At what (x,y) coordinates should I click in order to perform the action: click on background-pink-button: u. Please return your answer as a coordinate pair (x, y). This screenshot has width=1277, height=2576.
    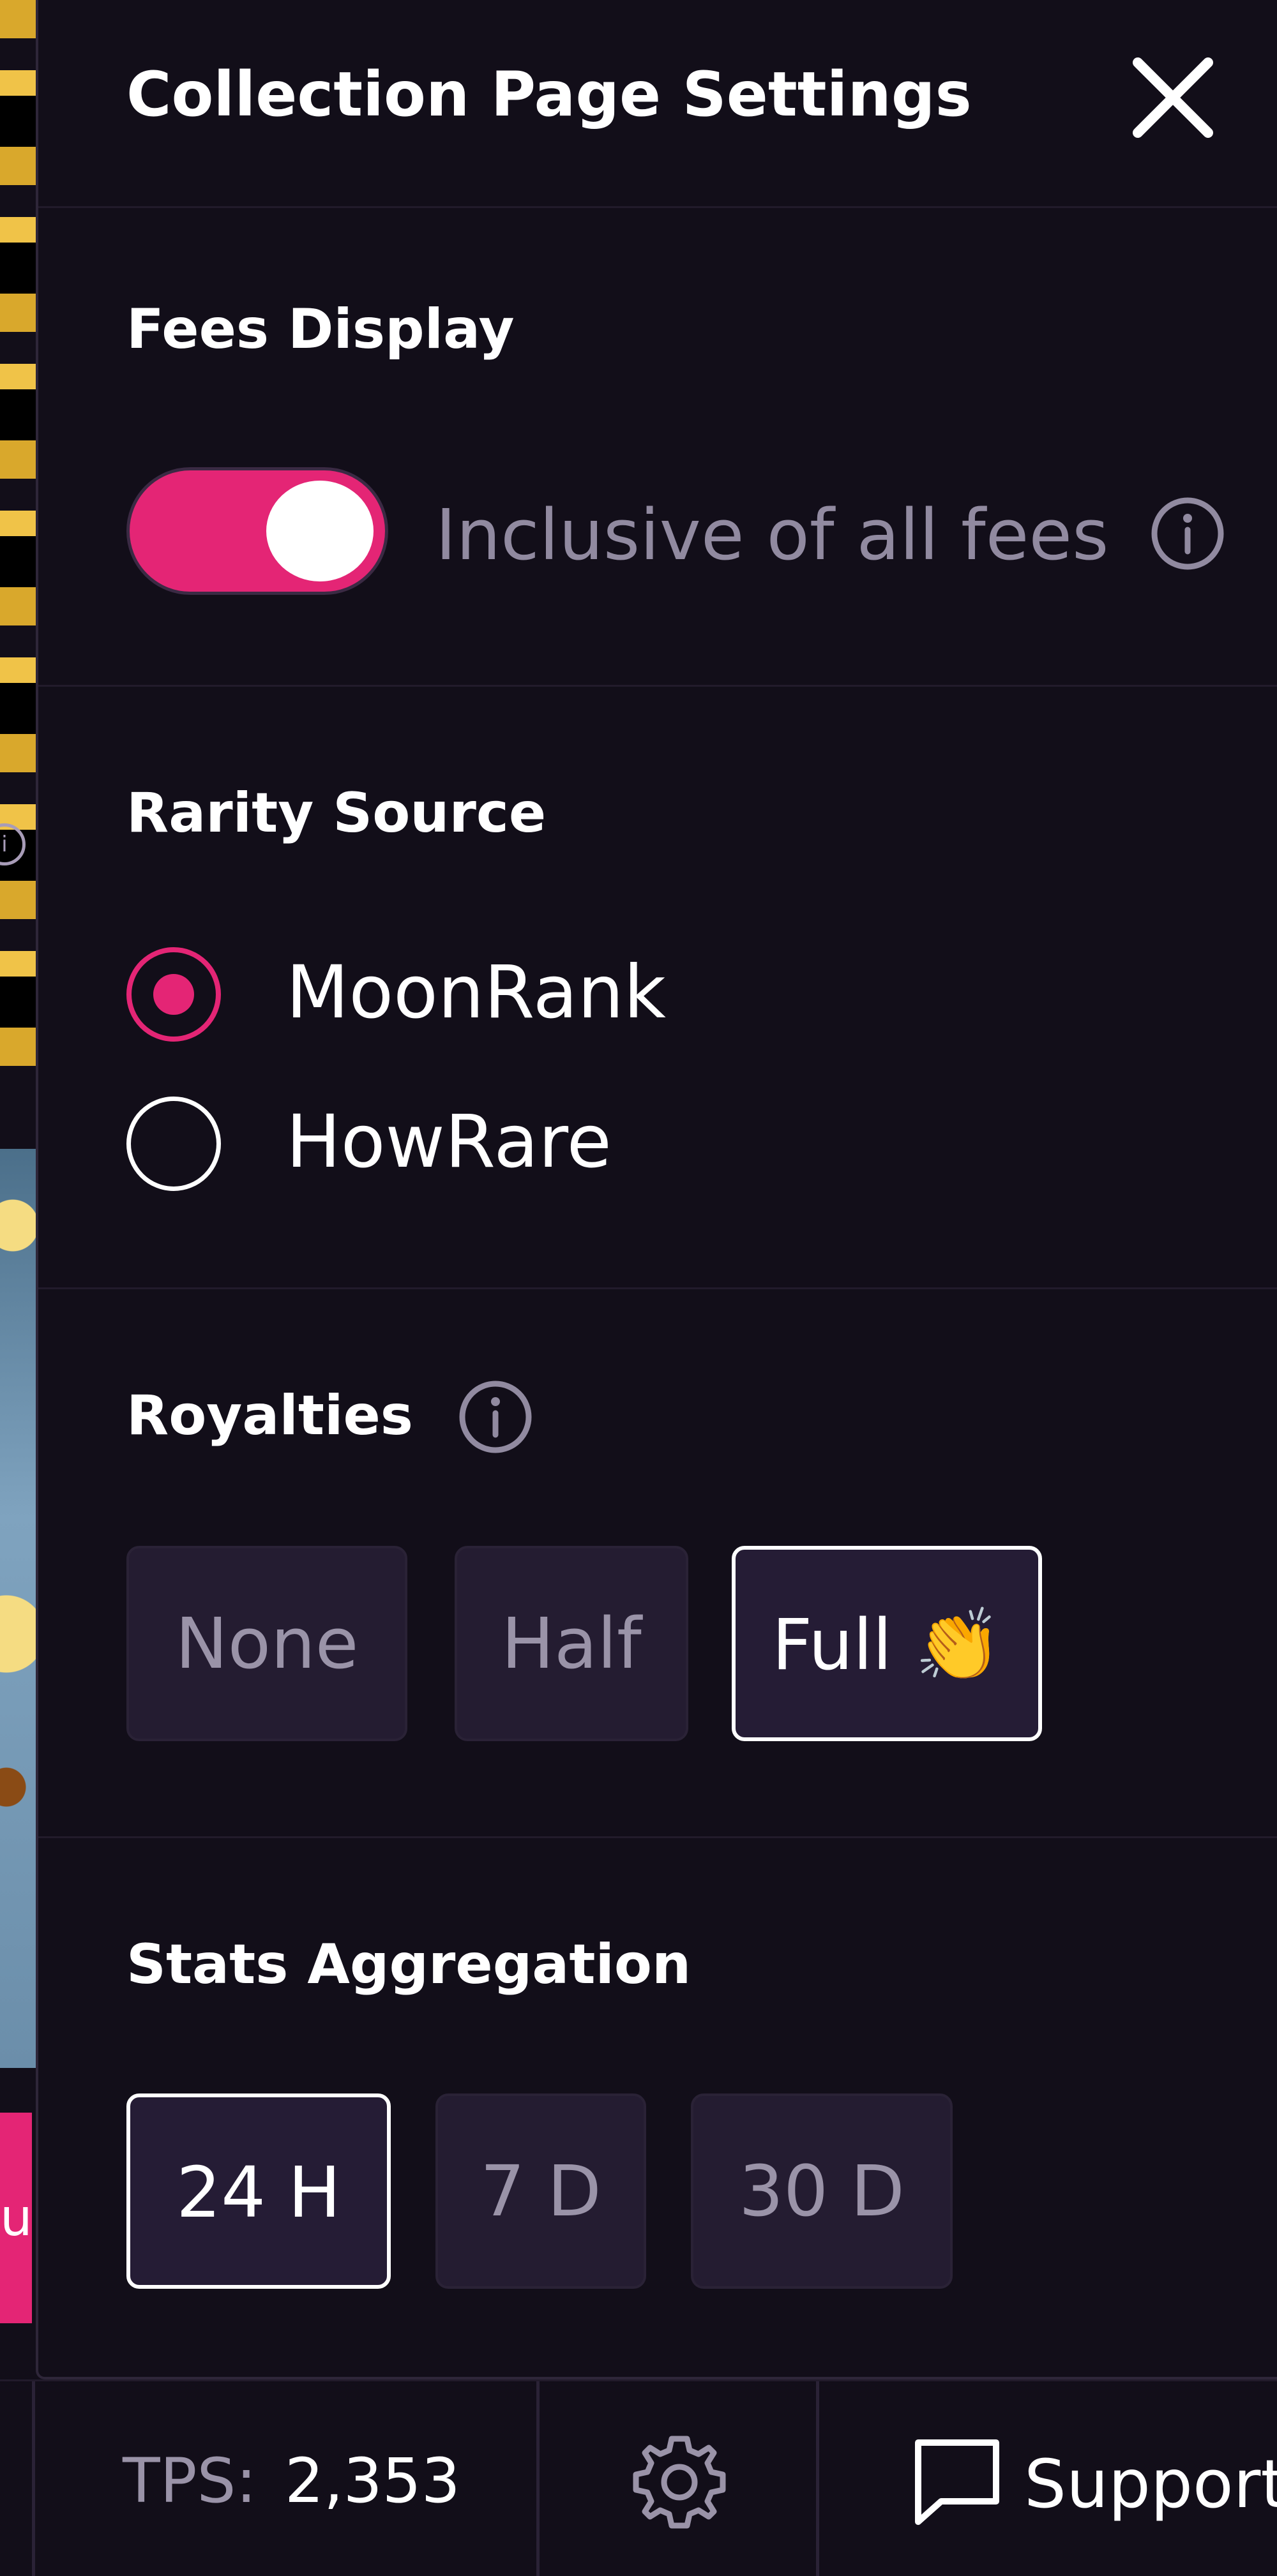
    Looking at the image, I should click on (16, 2218).